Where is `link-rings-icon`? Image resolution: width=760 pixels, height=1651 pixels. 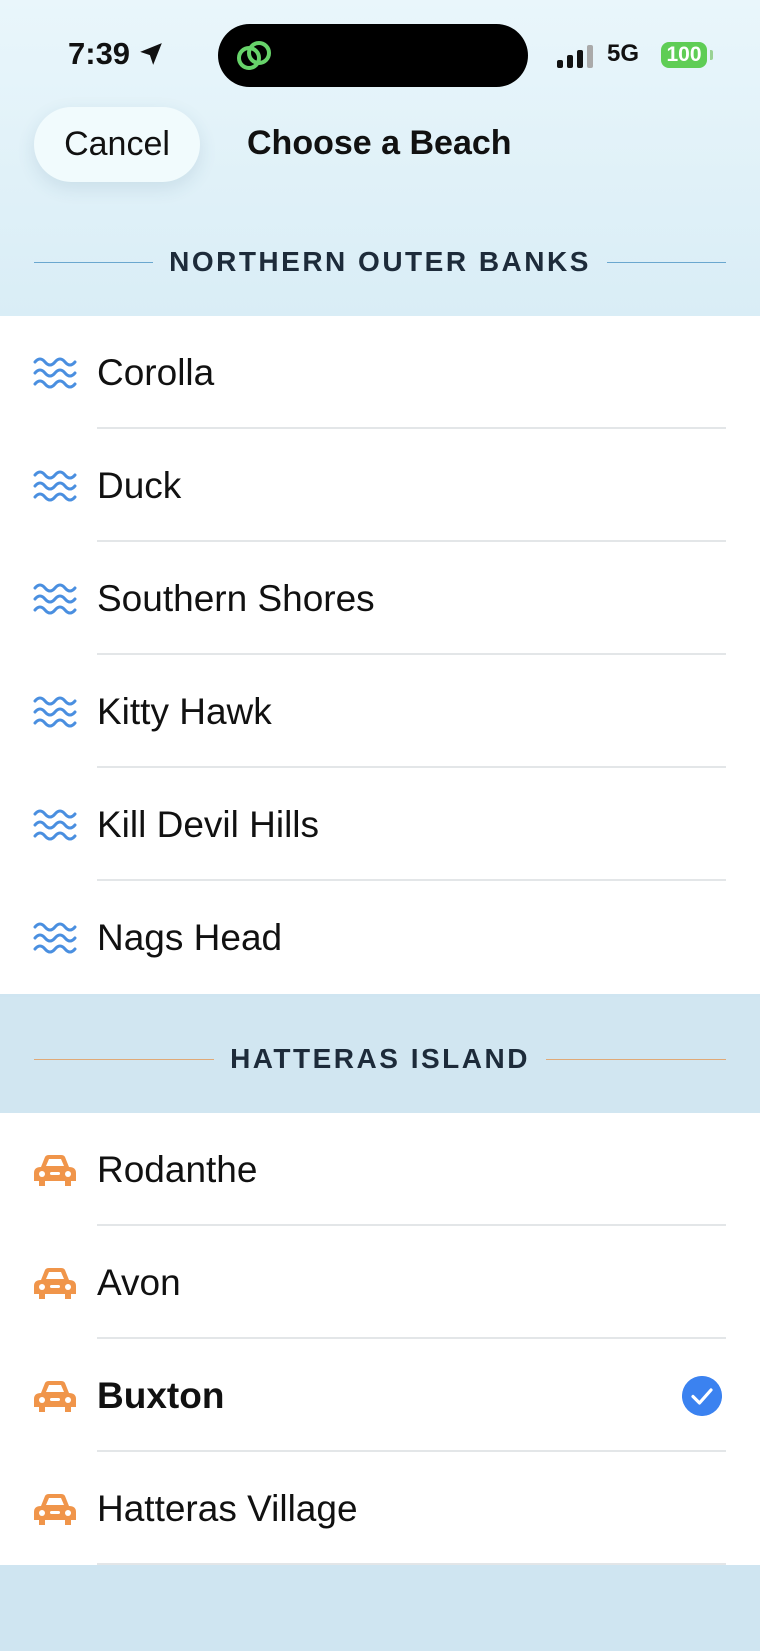
link-rings-icon is located at coordinates (254, 55).